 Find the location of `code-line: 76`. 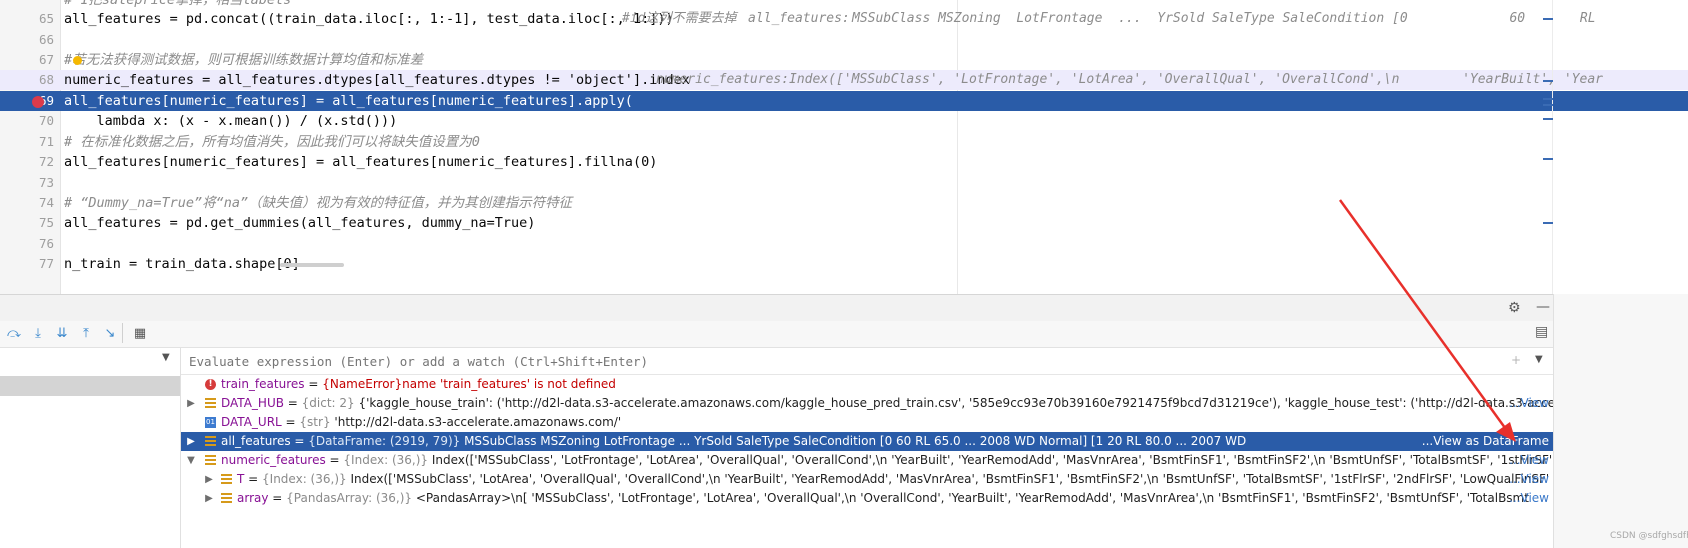

code-line: 76 is located at coordinates (844, 244).